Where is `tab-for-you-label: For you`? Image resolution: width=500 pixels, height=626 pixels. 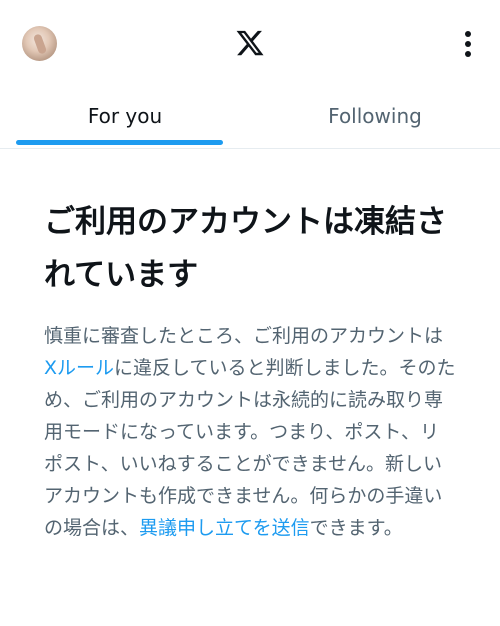
tab-for-you-label: For you is located at coordinates (125, 116).